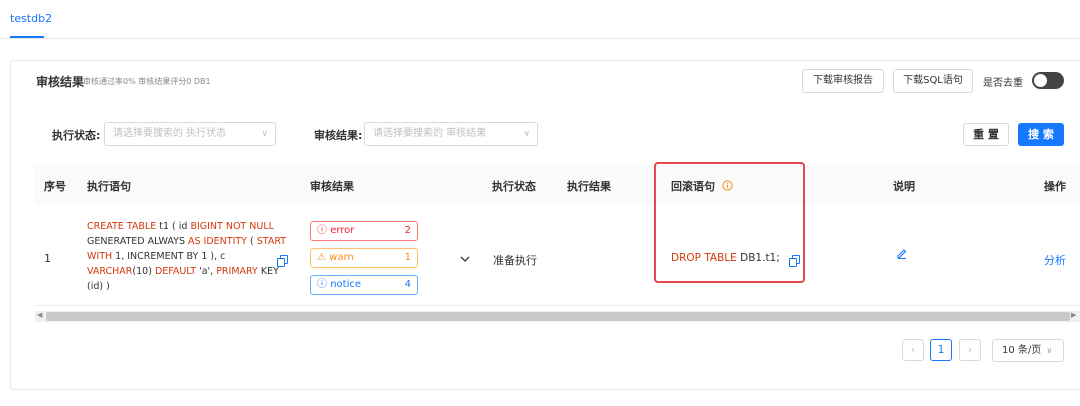 This screenshot has width=1080, height=406. I want to click on sql-text: (, so click(252, 241).